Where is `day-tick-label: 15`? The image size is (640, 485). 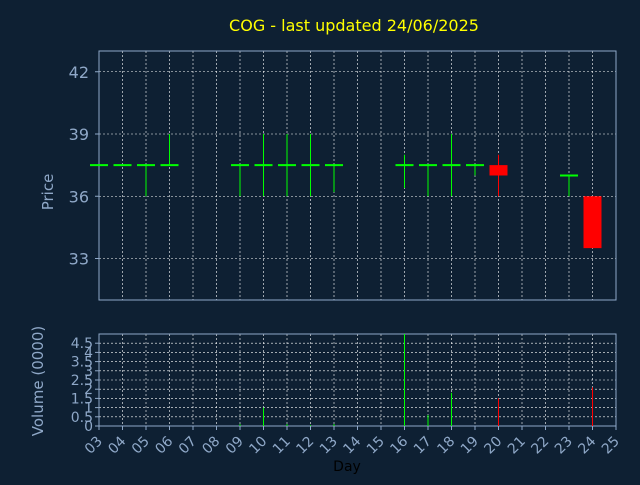 day-tick-label: 15 is located at coordinates (376, 446).